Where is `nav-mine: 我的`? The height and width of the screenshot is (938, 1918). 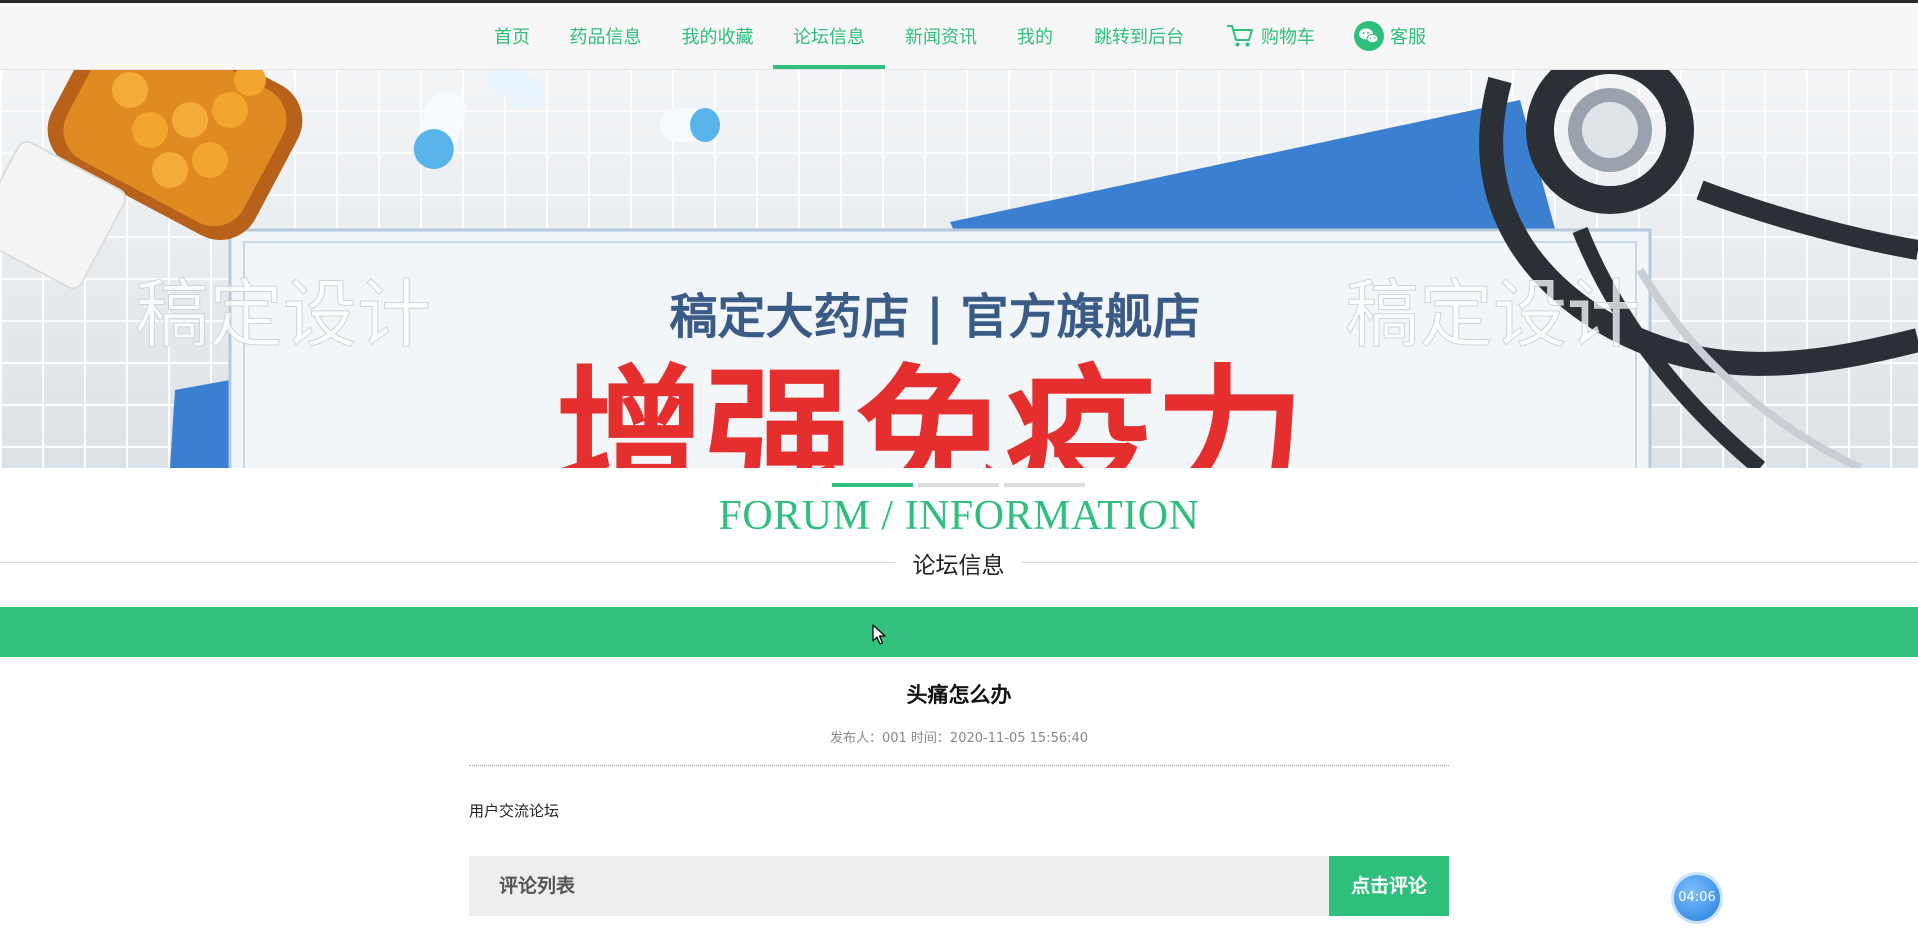
nav-mine: 我的 is located at coordinates (1035, 36).